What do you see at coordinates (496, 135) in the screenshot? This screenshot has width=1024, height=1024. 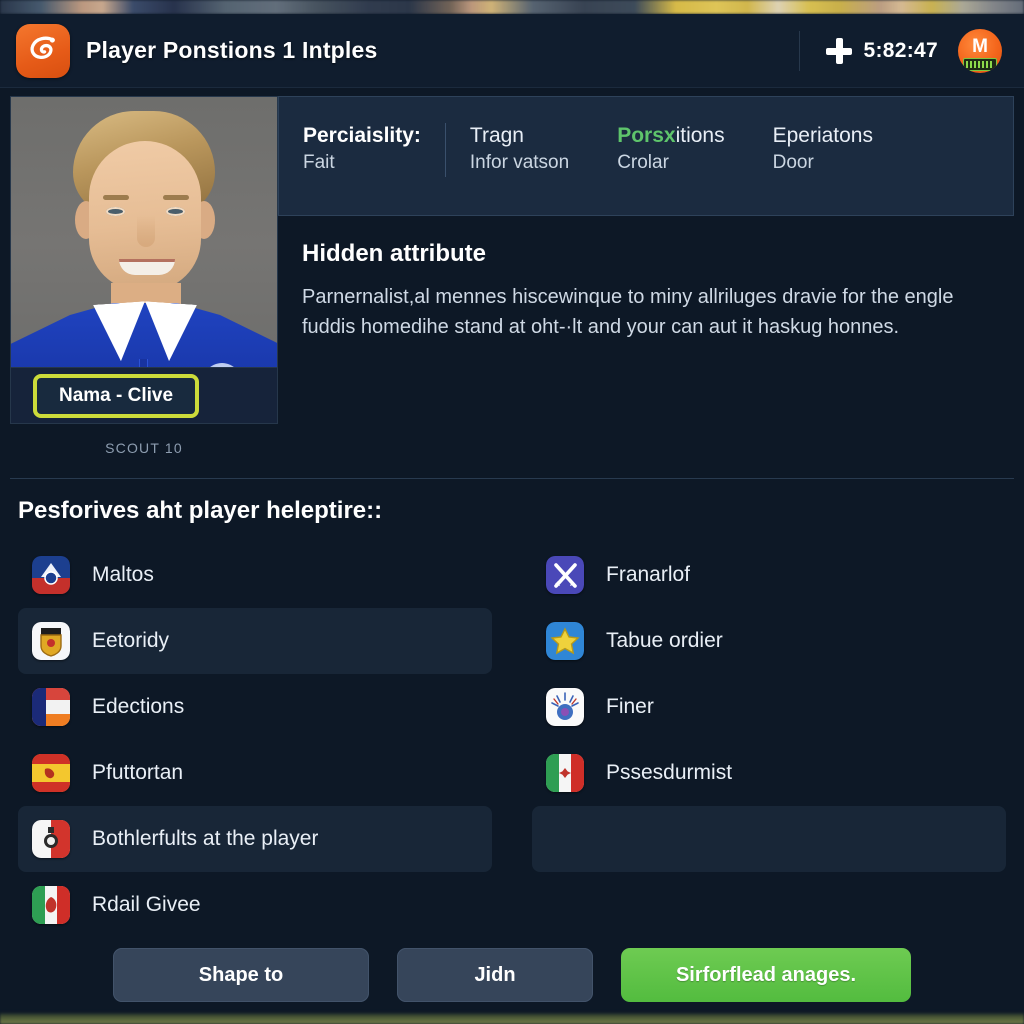 I see `tab-training-line1: Tragn` at bounding box center [496, 135].